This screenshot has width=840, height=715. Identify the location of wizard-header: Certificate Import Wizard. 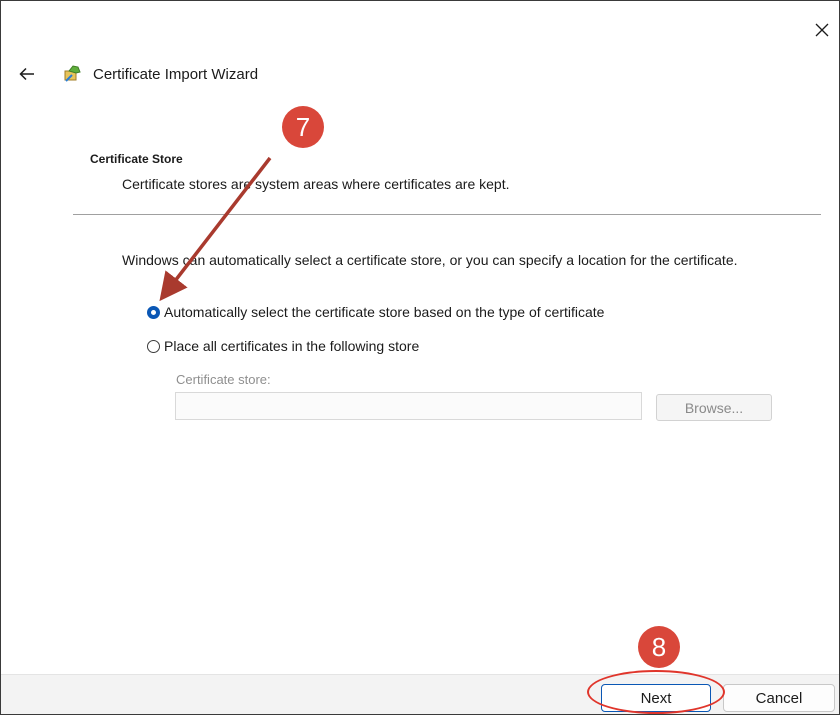
(420, 74).